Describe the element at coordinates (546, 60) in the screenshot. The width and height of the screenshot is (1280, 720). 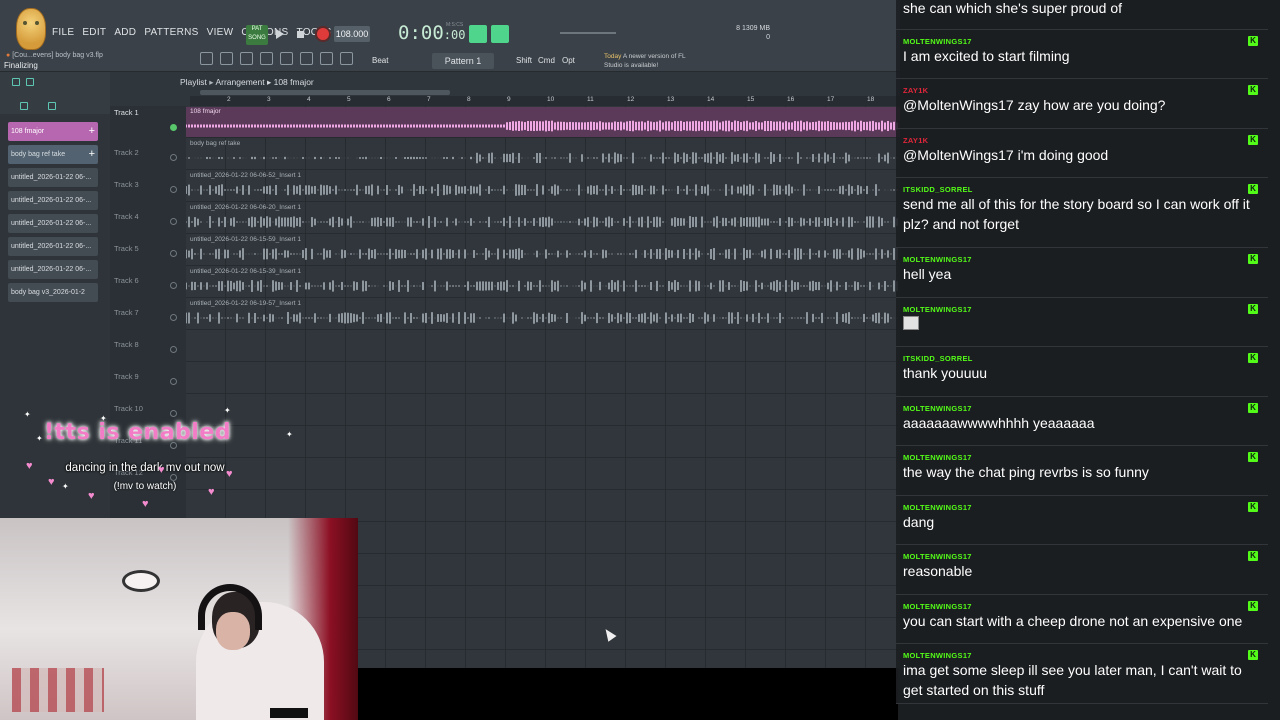
I see `cmd-key: Cmd` at that location.